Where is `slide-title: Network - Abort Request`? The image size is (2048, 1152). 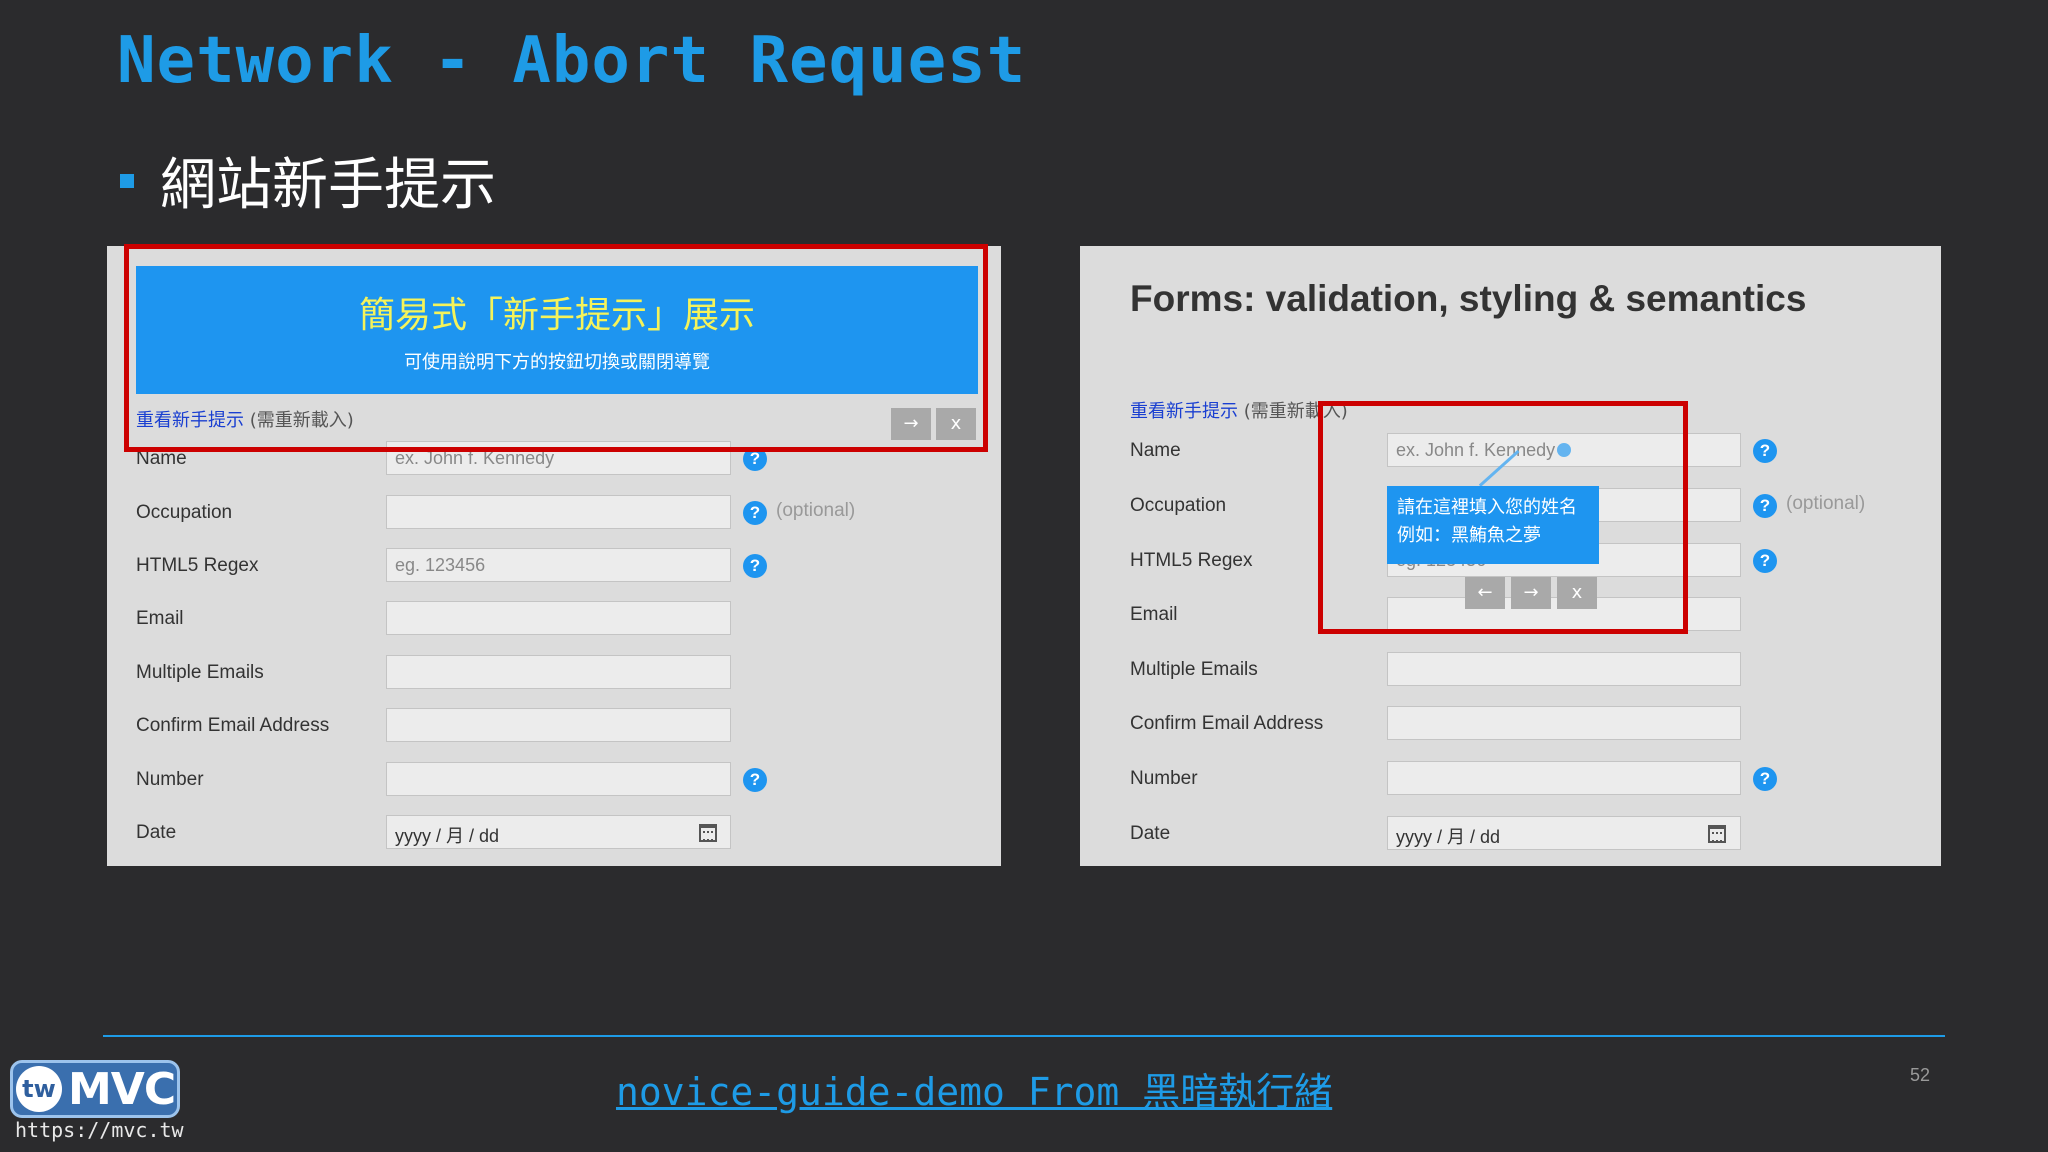
slide-title: Network - Abort Request is located at coordinates (572, 61).